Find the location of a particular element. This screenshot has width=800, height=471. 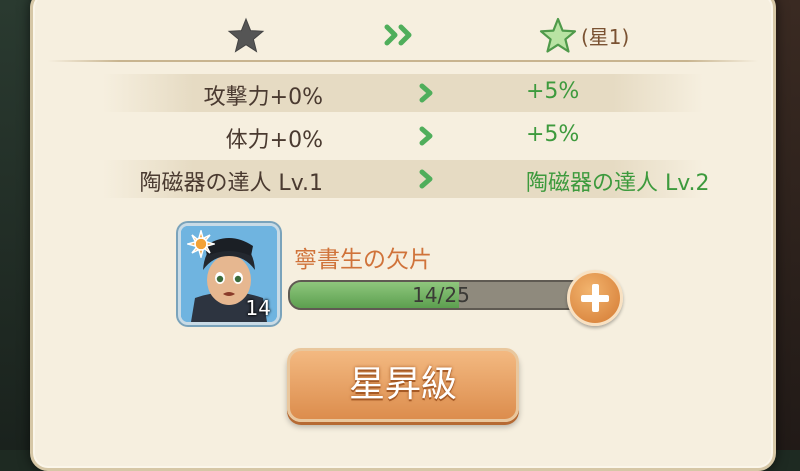

stat-row-skill: 陶磁器の達人 Lv.1 陶磁器の達人 Lv.2 is located at coordinates (406, 179).